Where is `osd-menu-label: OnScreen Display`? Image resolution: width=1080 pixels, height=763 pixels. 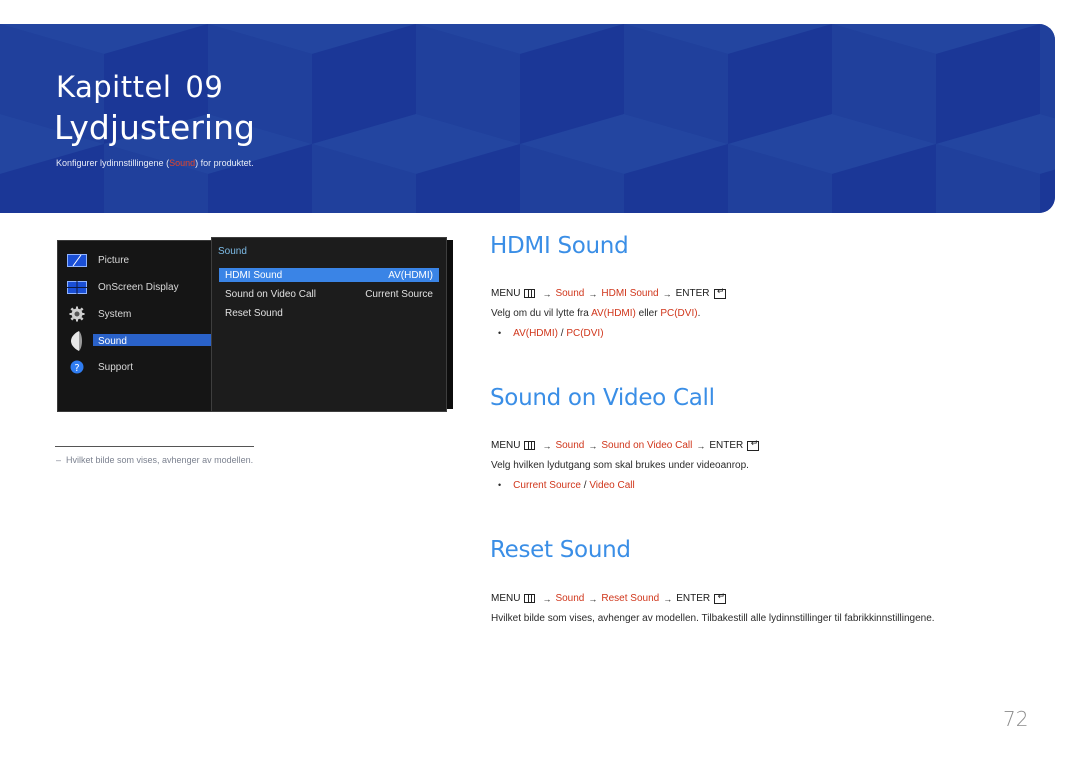 osd-menu-label: OnScreen Display is located at coordinates (138, 287).